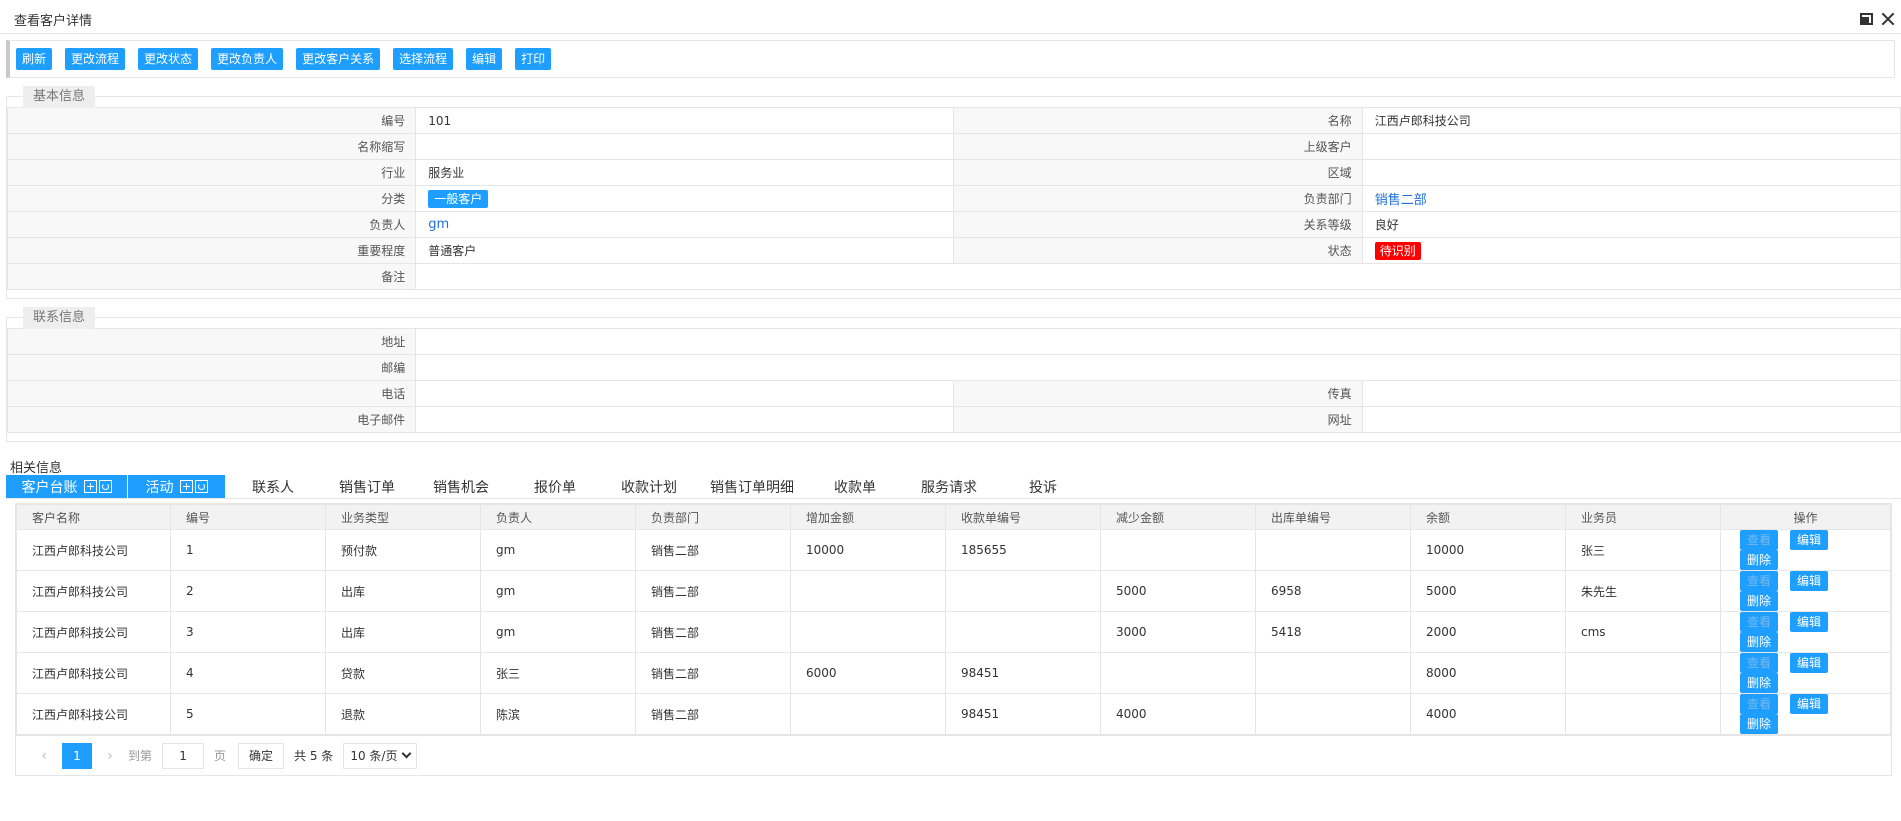 Image resolution: width=1901 pixels, height=821 pixels. What do you see at coordinates (1631, 146) in the screenshot?
I see `parent-value` at bounding box center [1631, 146].